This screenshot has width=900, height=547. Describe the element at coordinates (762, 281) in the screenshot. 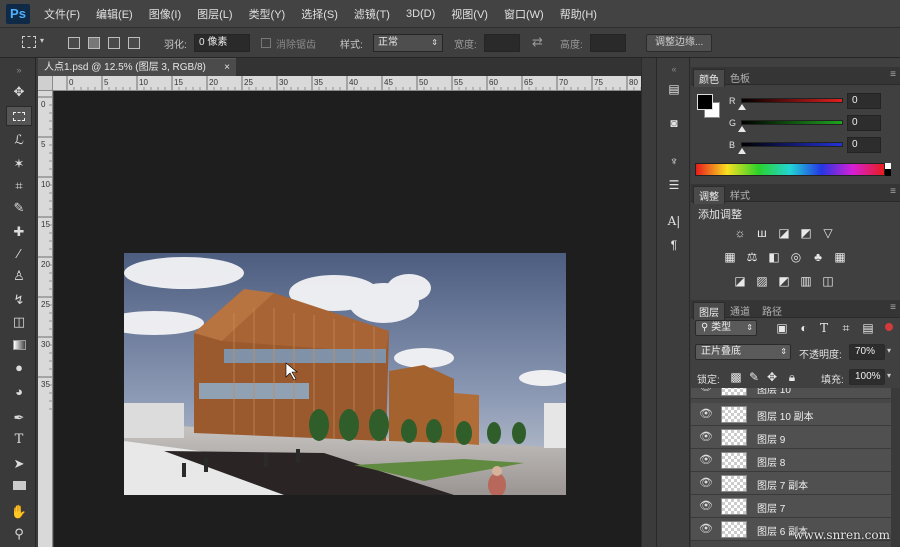

I see `posterize-icon: ▨` at that location.